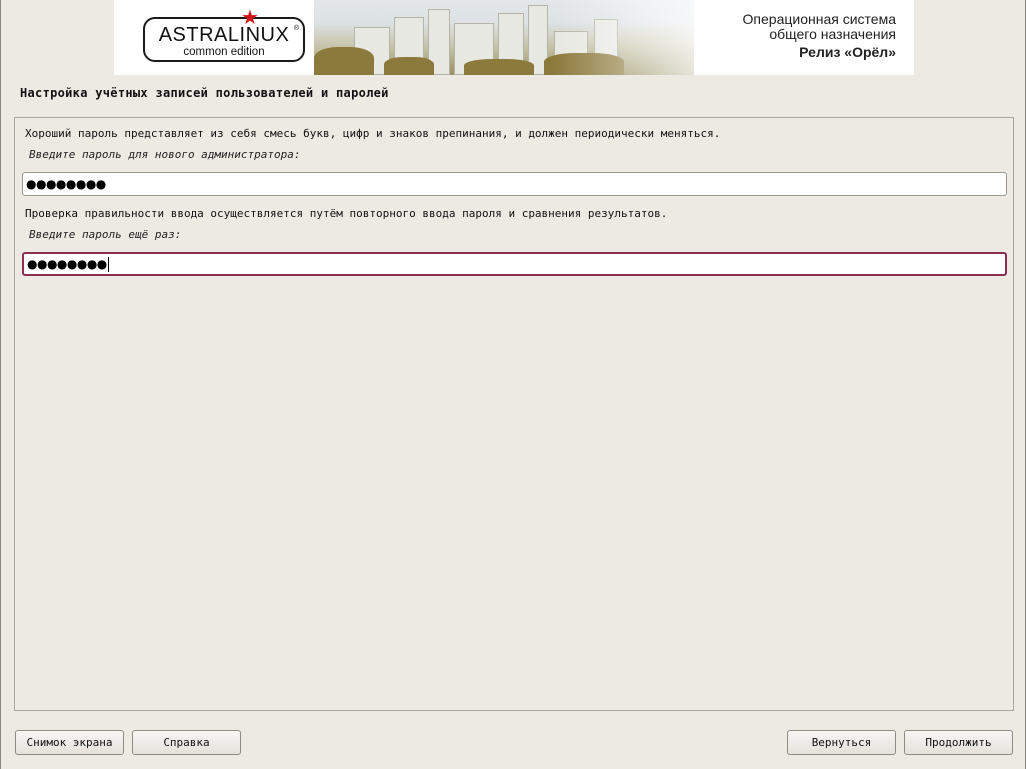  Describe the element at coordinates (958, 742) in the screenshot. I see `continue-button: Продолжить` at that location.